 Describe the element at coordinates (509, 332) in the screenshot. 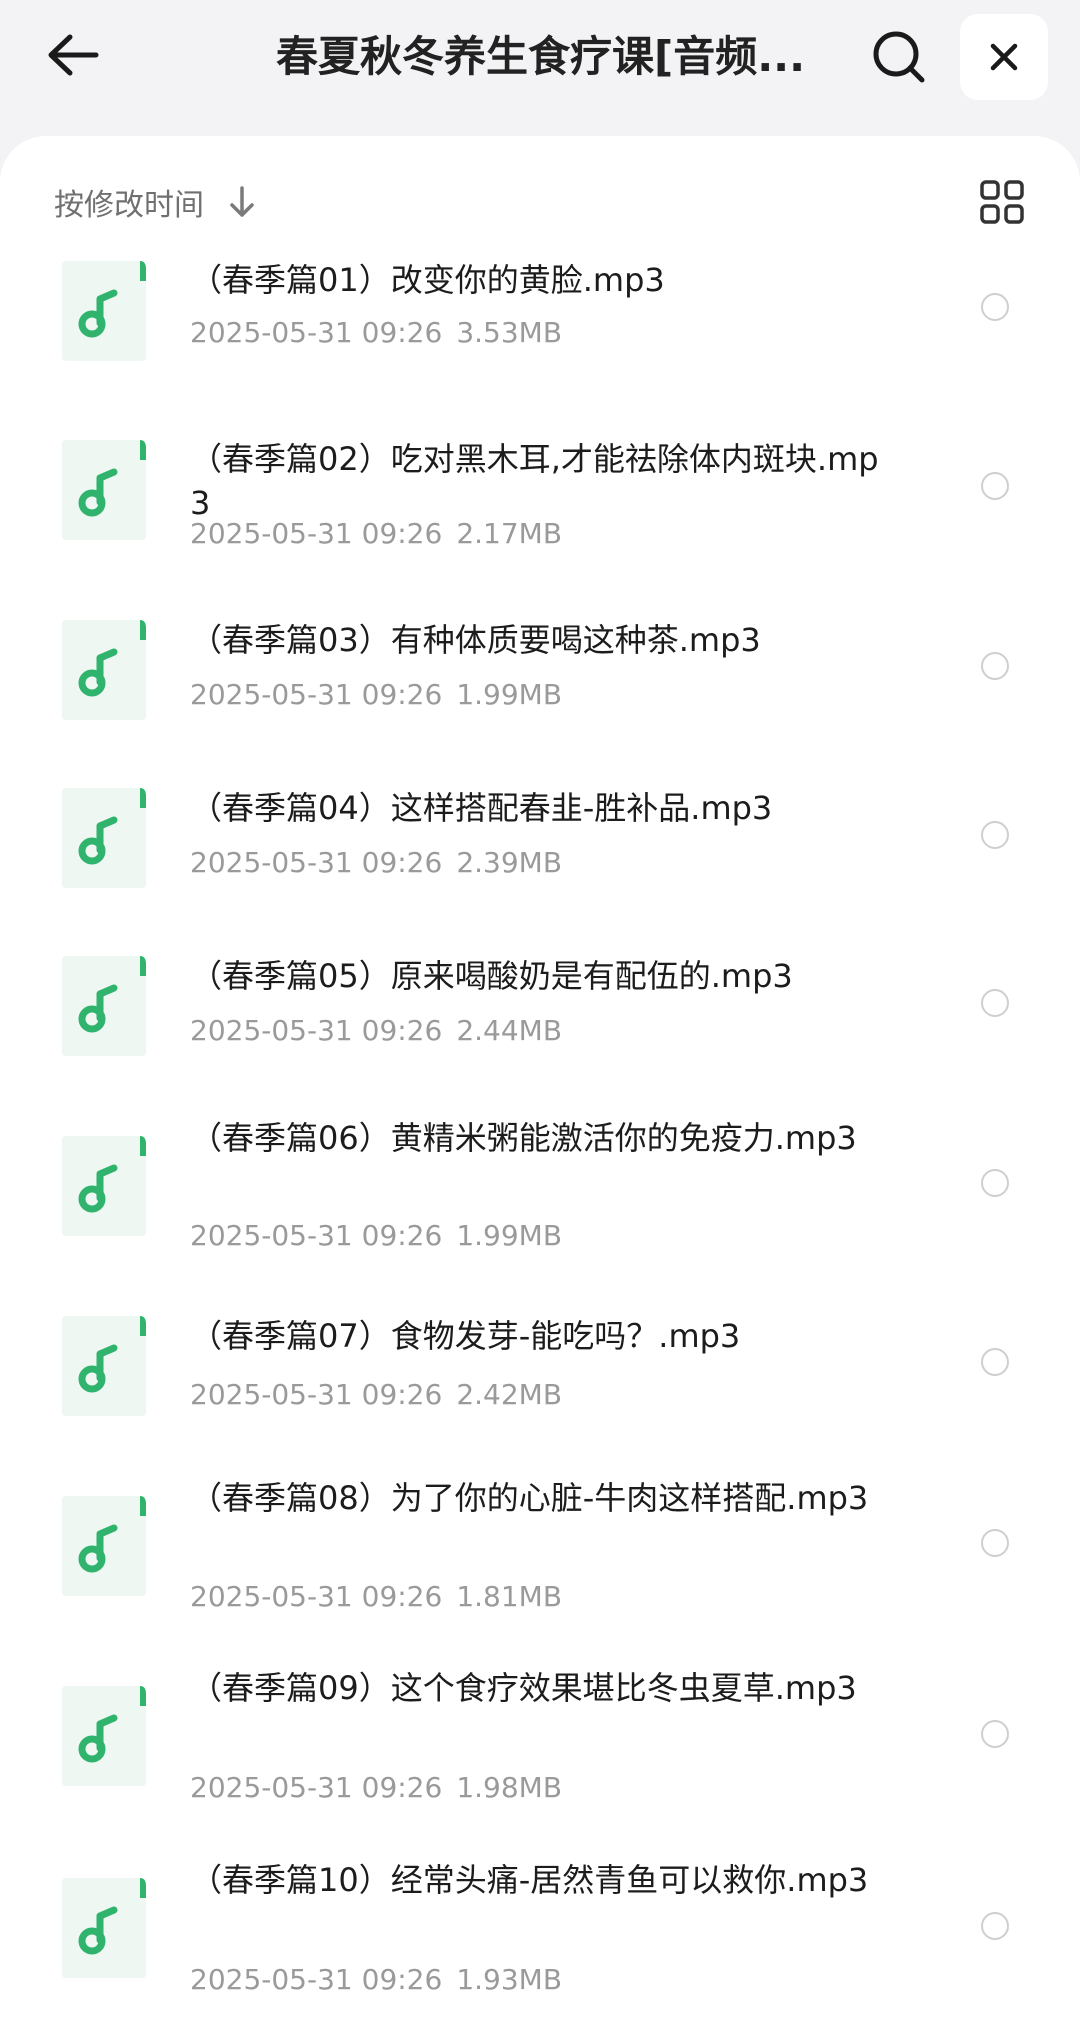

I see `file-size: 3.53MB` at that location.